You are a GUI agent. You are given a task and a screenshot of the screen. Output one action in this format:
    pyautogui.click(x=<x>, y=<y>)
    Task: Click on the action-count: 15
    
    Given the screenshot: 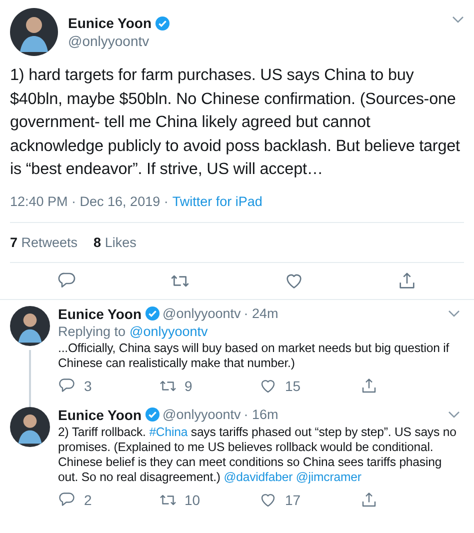 What is the action you would take?
    pyautogui.click(x=293, y=386)
    